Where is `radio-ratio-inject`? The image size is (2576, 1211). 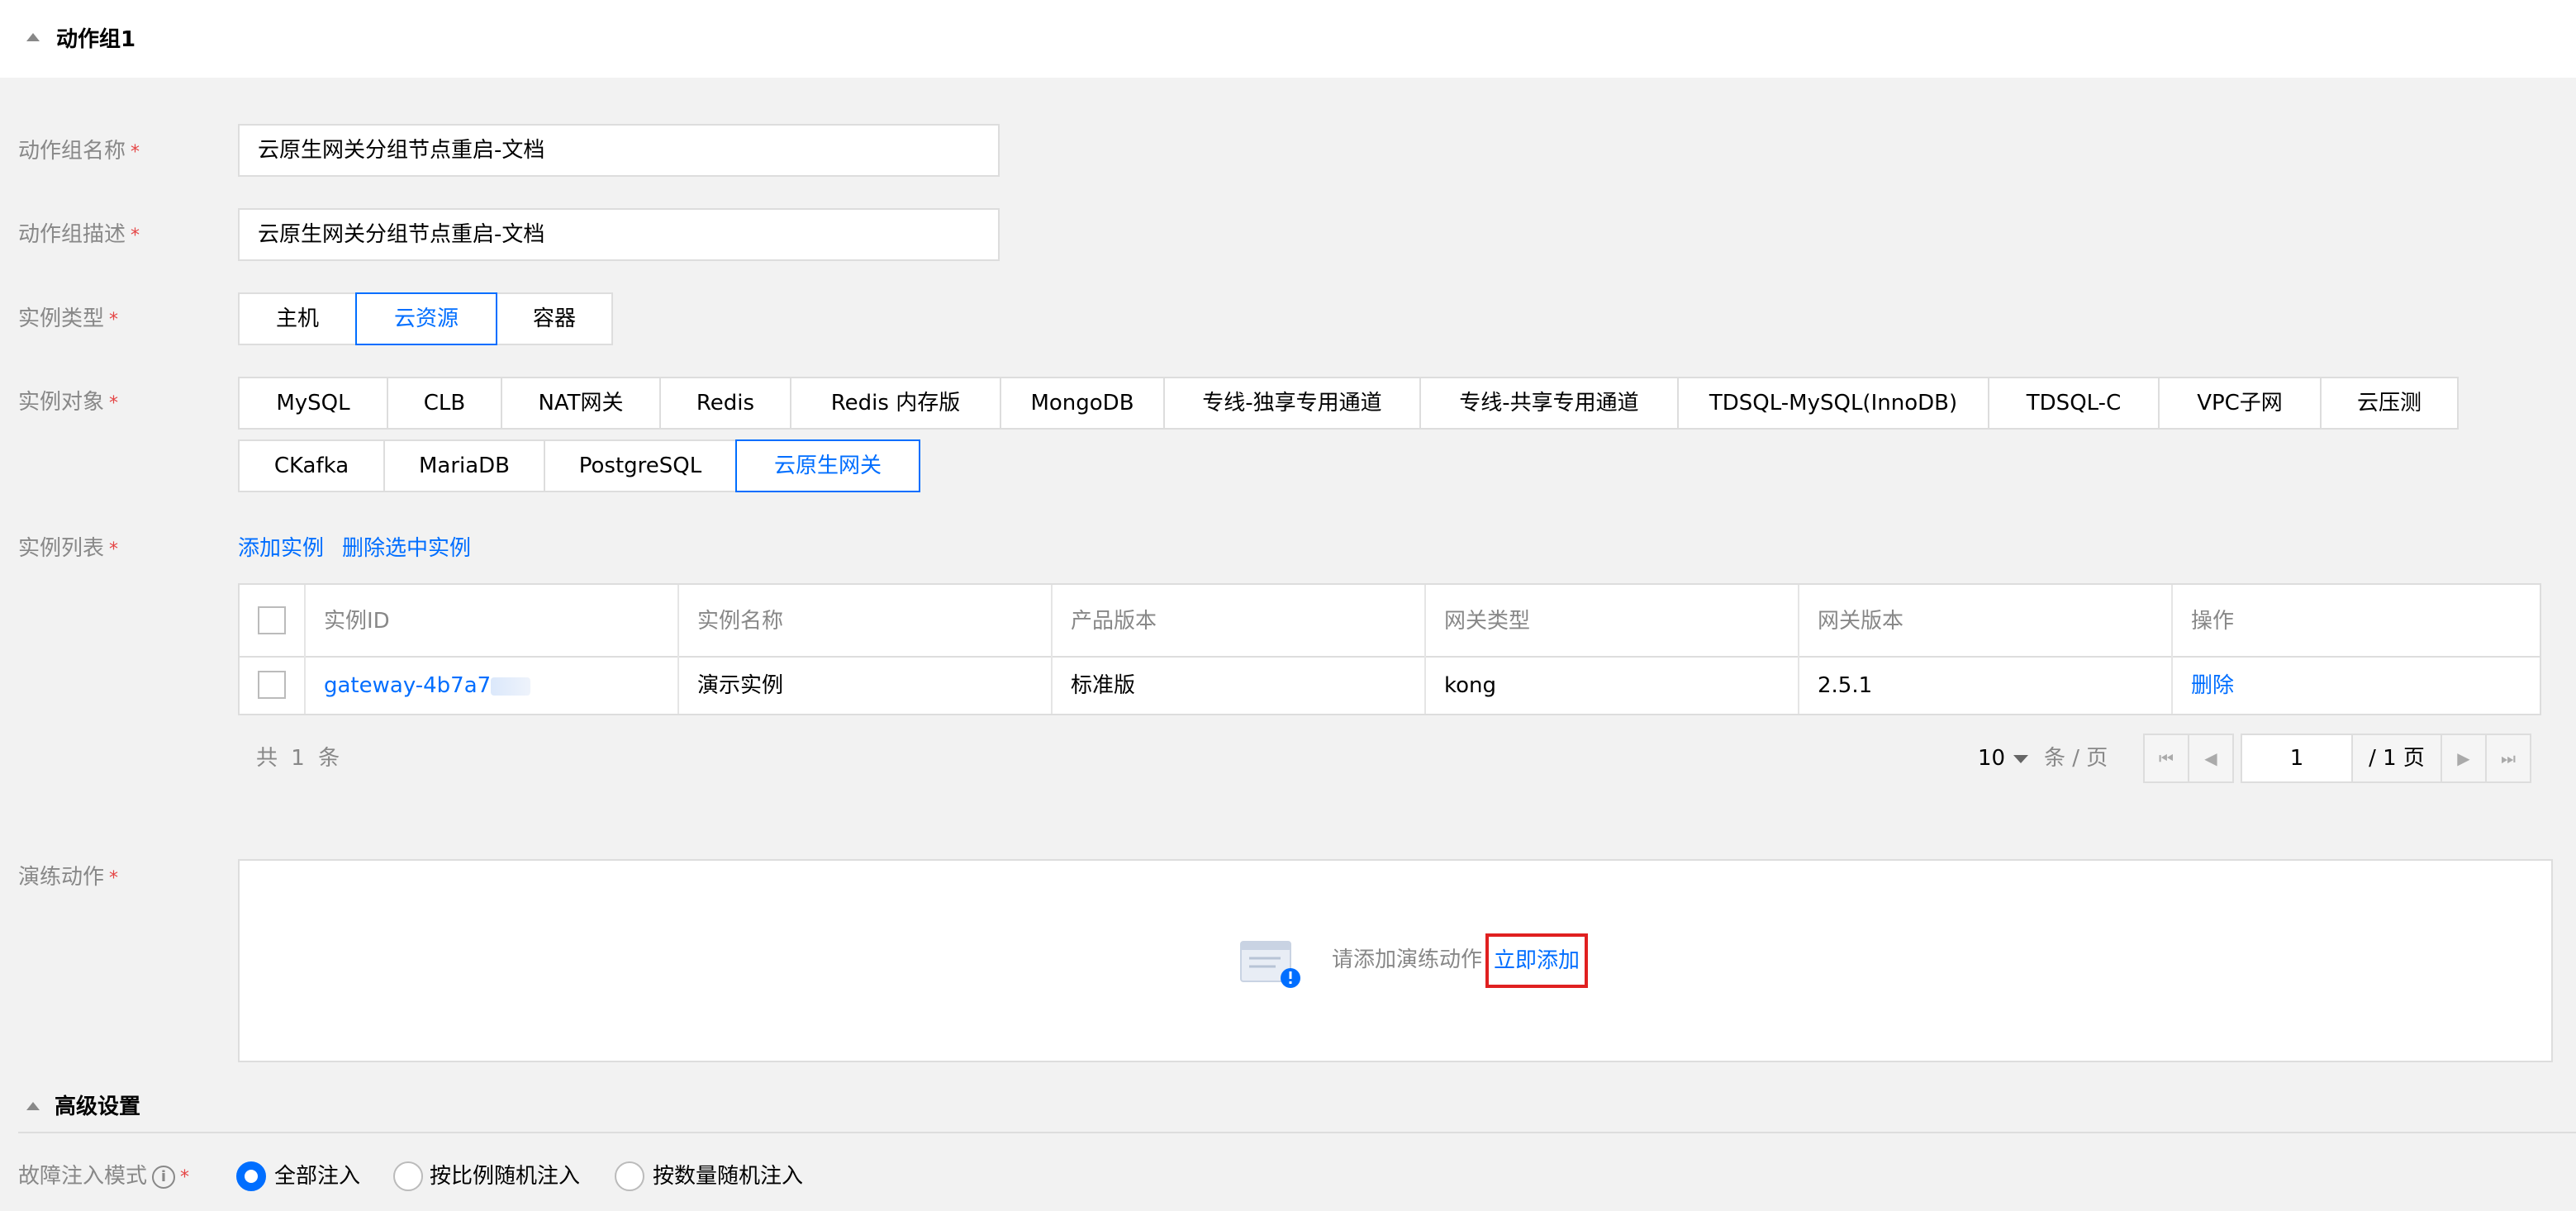 radio-ratio-inject is located at coordinates (408, 1176).